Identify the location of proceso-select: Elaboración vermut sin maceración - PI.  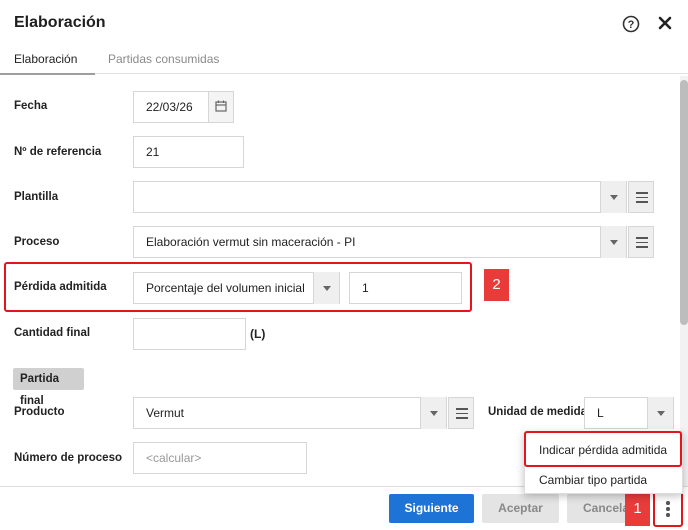
(380, 242).